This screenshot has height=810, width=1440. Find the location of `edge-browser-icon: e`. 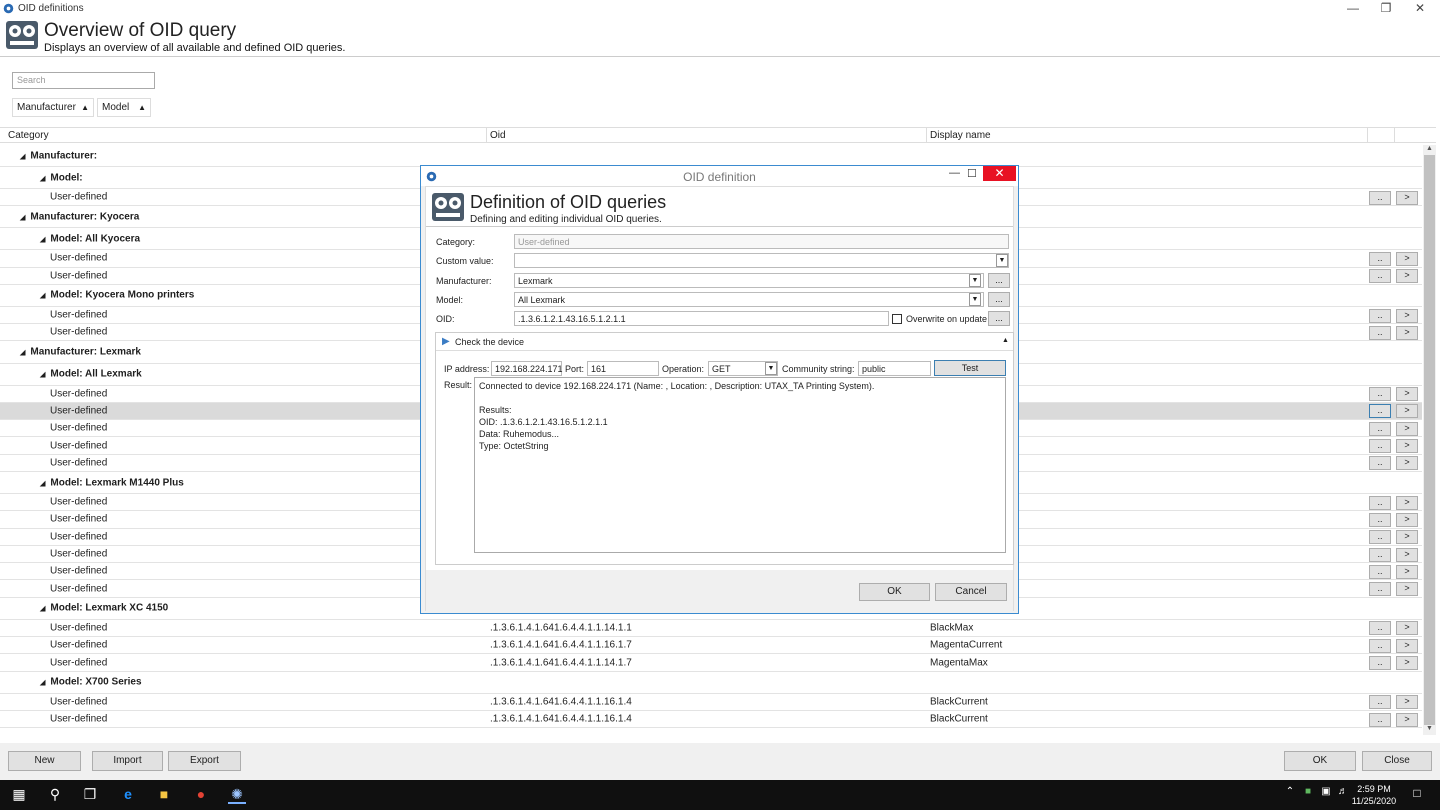

edge-browser-icon: e is located at coordinates (128, 795).